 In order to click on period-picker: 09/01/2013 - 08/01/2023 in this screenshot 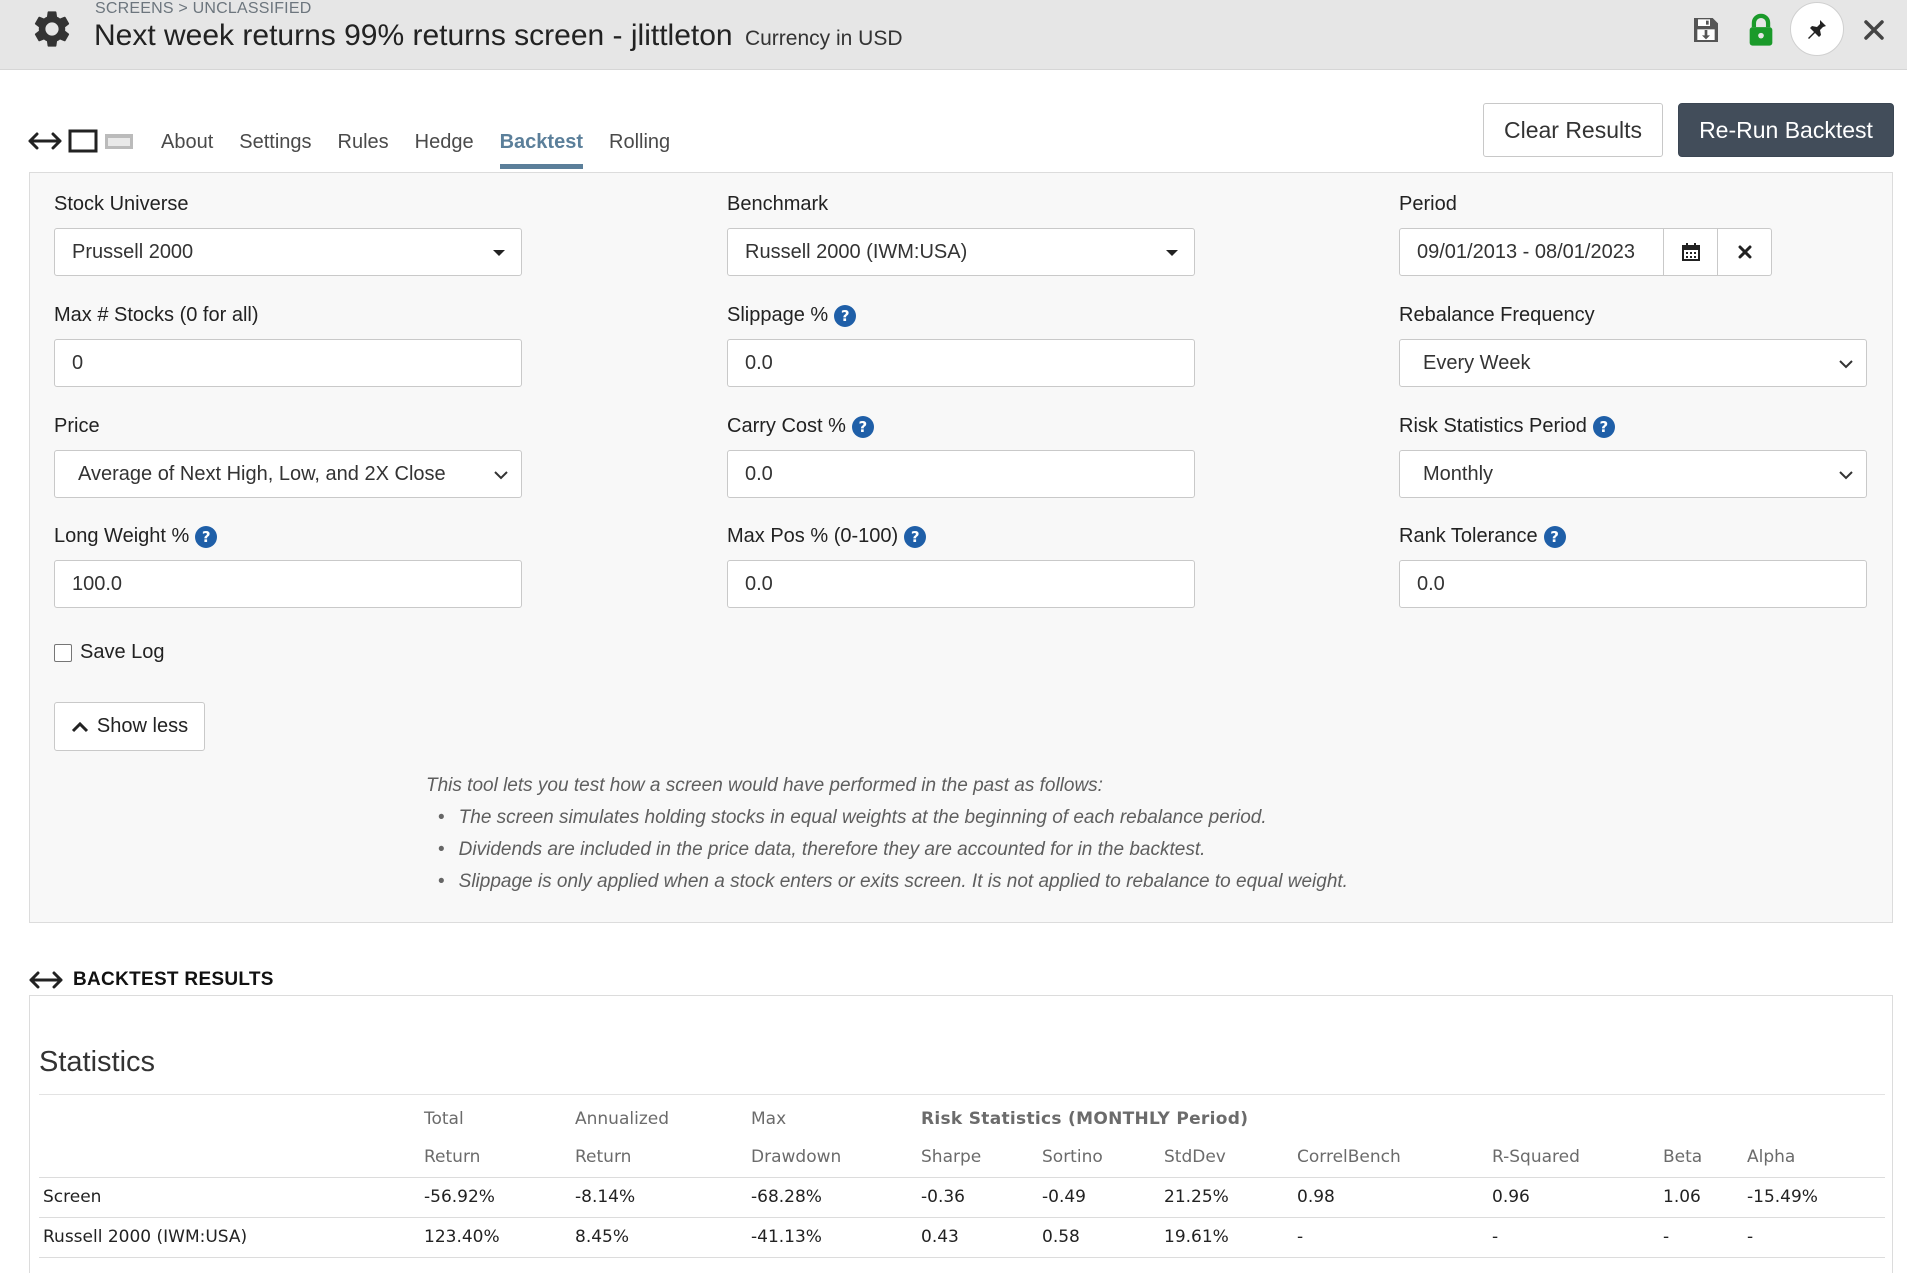, I will do `click(1585, 252)`.